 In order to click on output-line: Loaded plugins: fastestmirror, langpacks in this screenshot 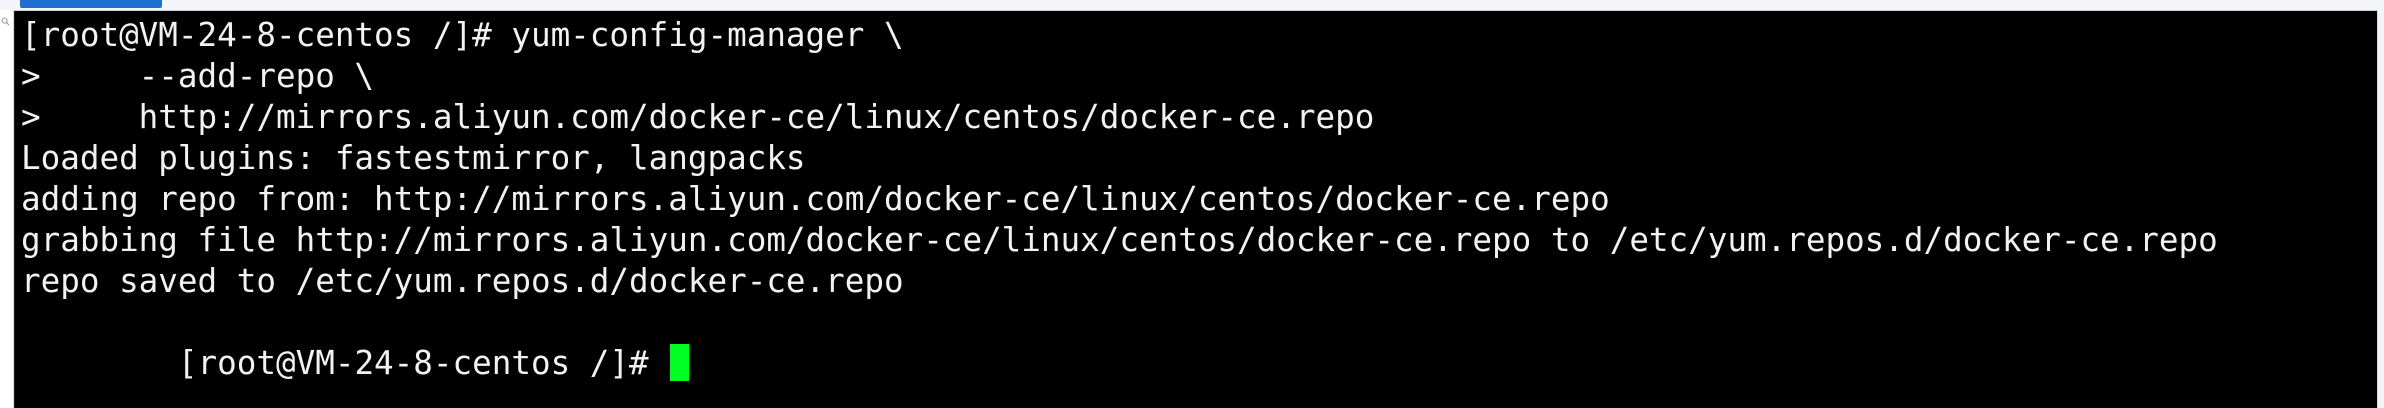, I will do `click(413, 158)`.